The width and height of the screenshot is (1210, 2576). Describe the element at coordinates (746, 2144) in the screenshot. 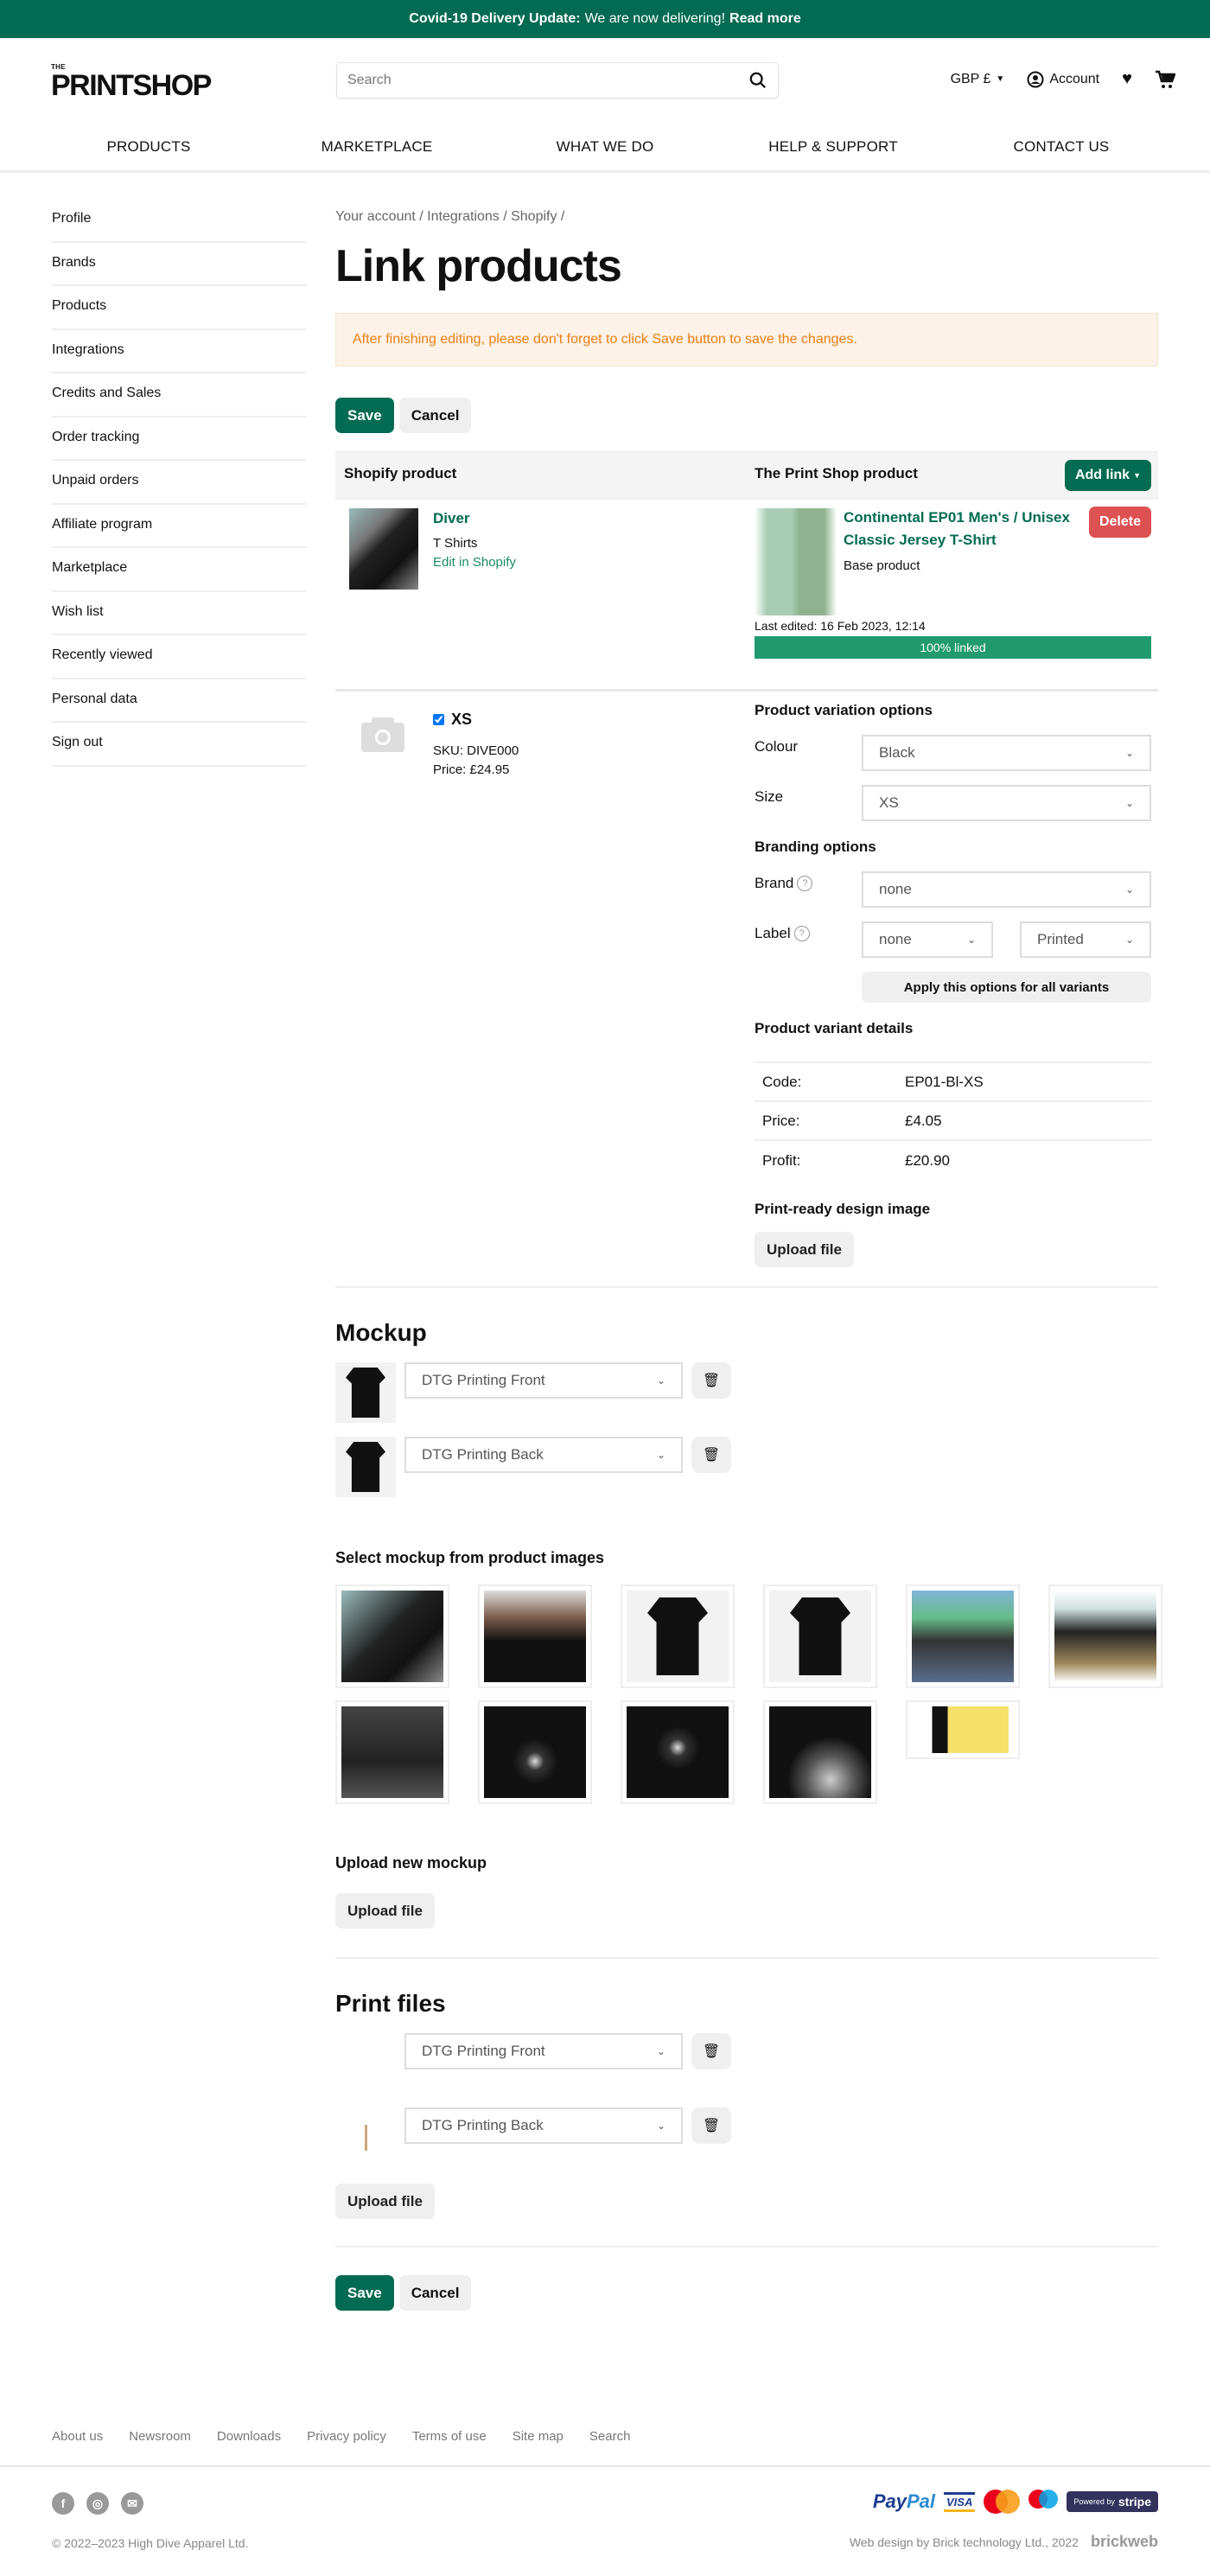

I see `print-file-row: DTG Printing Back ⌄ 🗑` at that location.